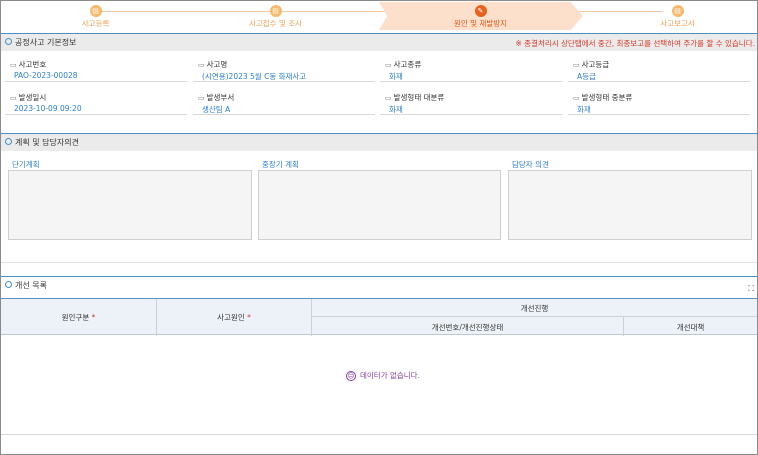 This screenshot has width=758, height=455. I want to click on field-accident-no: 사고번호 PAO-2023-00028, so click(96, 70).